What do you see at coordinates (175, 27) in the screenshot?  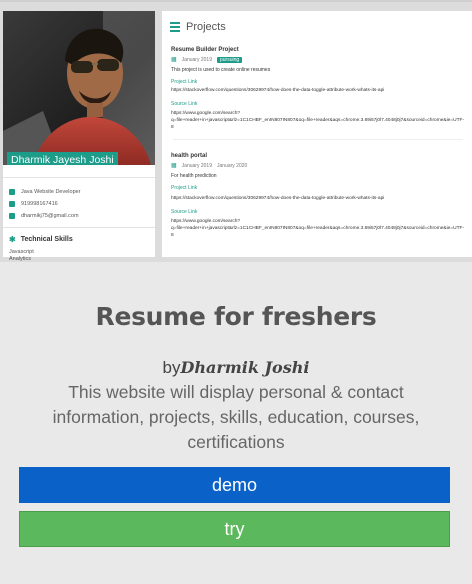 I see `list-icon` at bounding box center [175, 27].